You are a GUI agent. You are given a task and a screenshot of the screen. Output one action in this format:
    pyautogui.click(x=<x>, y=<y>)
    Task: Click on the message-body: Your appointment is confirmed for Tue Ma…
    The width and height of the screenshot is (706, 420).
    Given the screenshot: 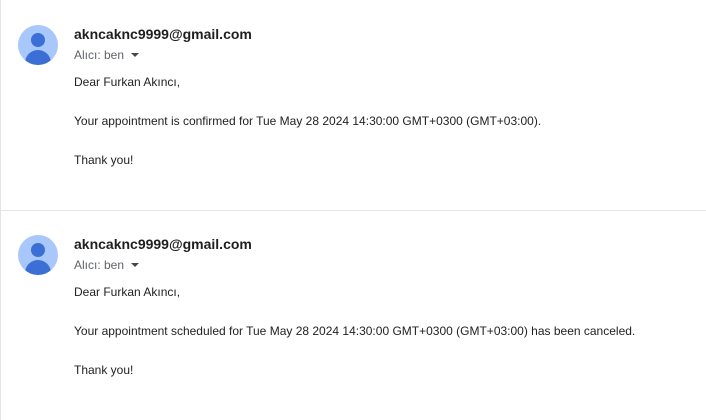 What is the action you would take?
    pyautogui.click(x=308, y=121)
    